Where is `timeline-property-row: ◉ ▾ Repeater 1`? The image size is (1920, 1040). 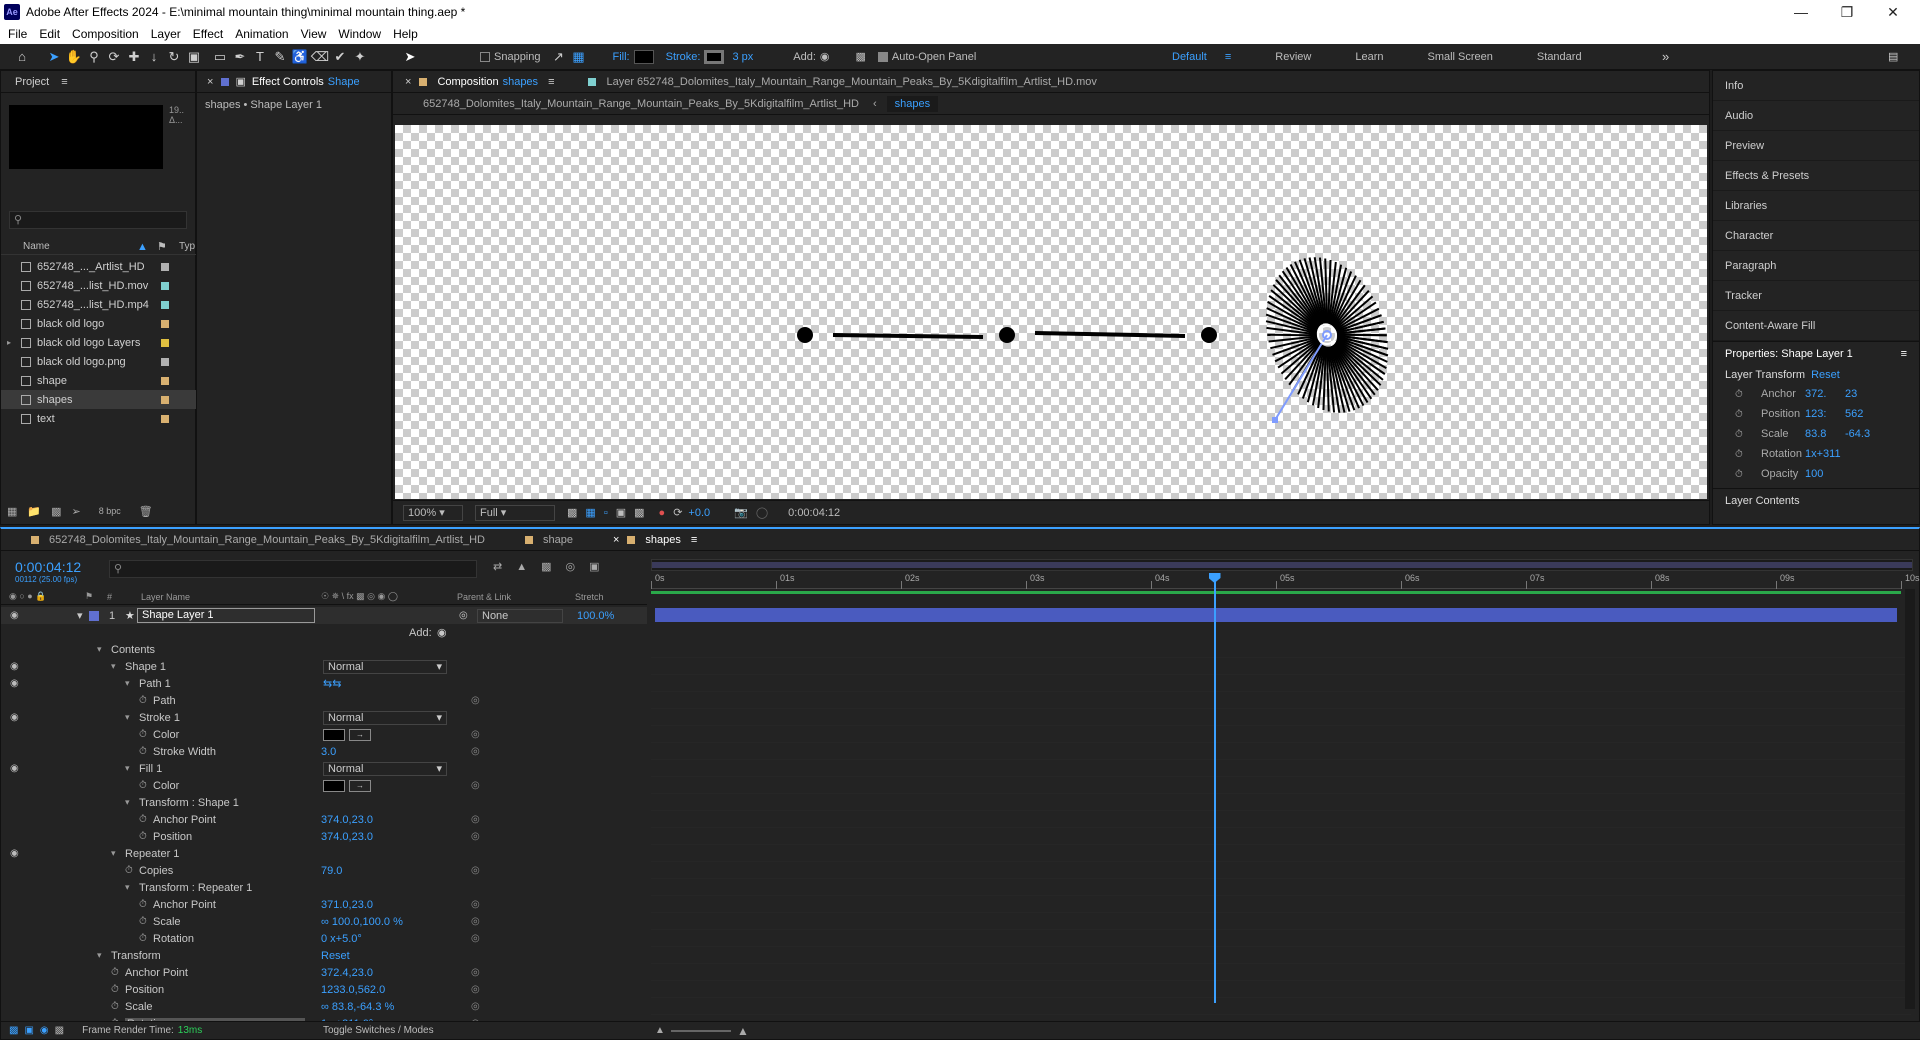
timeline-property-row: ◉ ▾ Repeater 1 is located at coordinates (324, 853).